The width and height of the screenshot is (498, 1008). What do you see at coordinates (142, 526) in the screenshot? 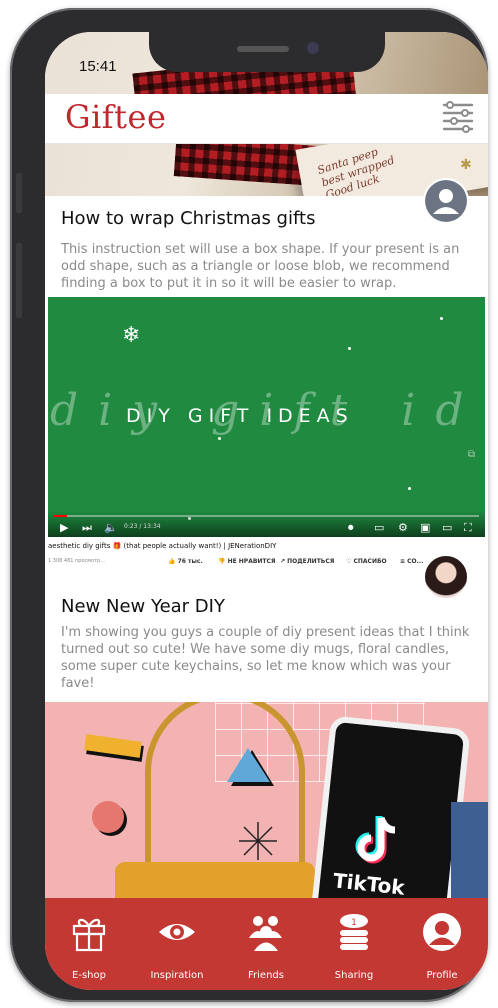
I see `video-time: 0:23 / 13:34` at bounding box center [142, 526].